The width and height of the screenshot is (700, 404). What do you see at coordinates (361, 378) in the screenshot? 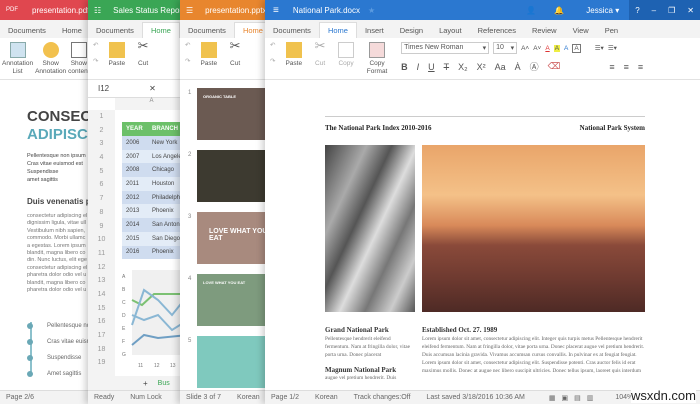
I see `col1-text-2: augue vel pretium hendrerit. Duis` at bounding box center [361, 378].